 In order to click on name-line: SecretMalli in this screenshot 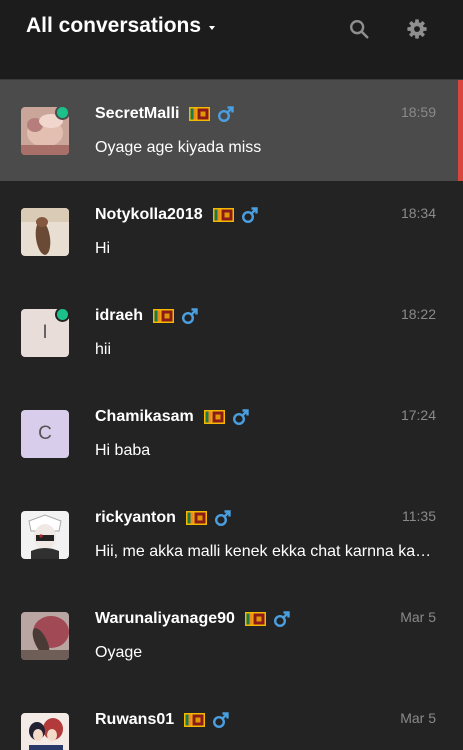, I will do `click(165, 114)`.